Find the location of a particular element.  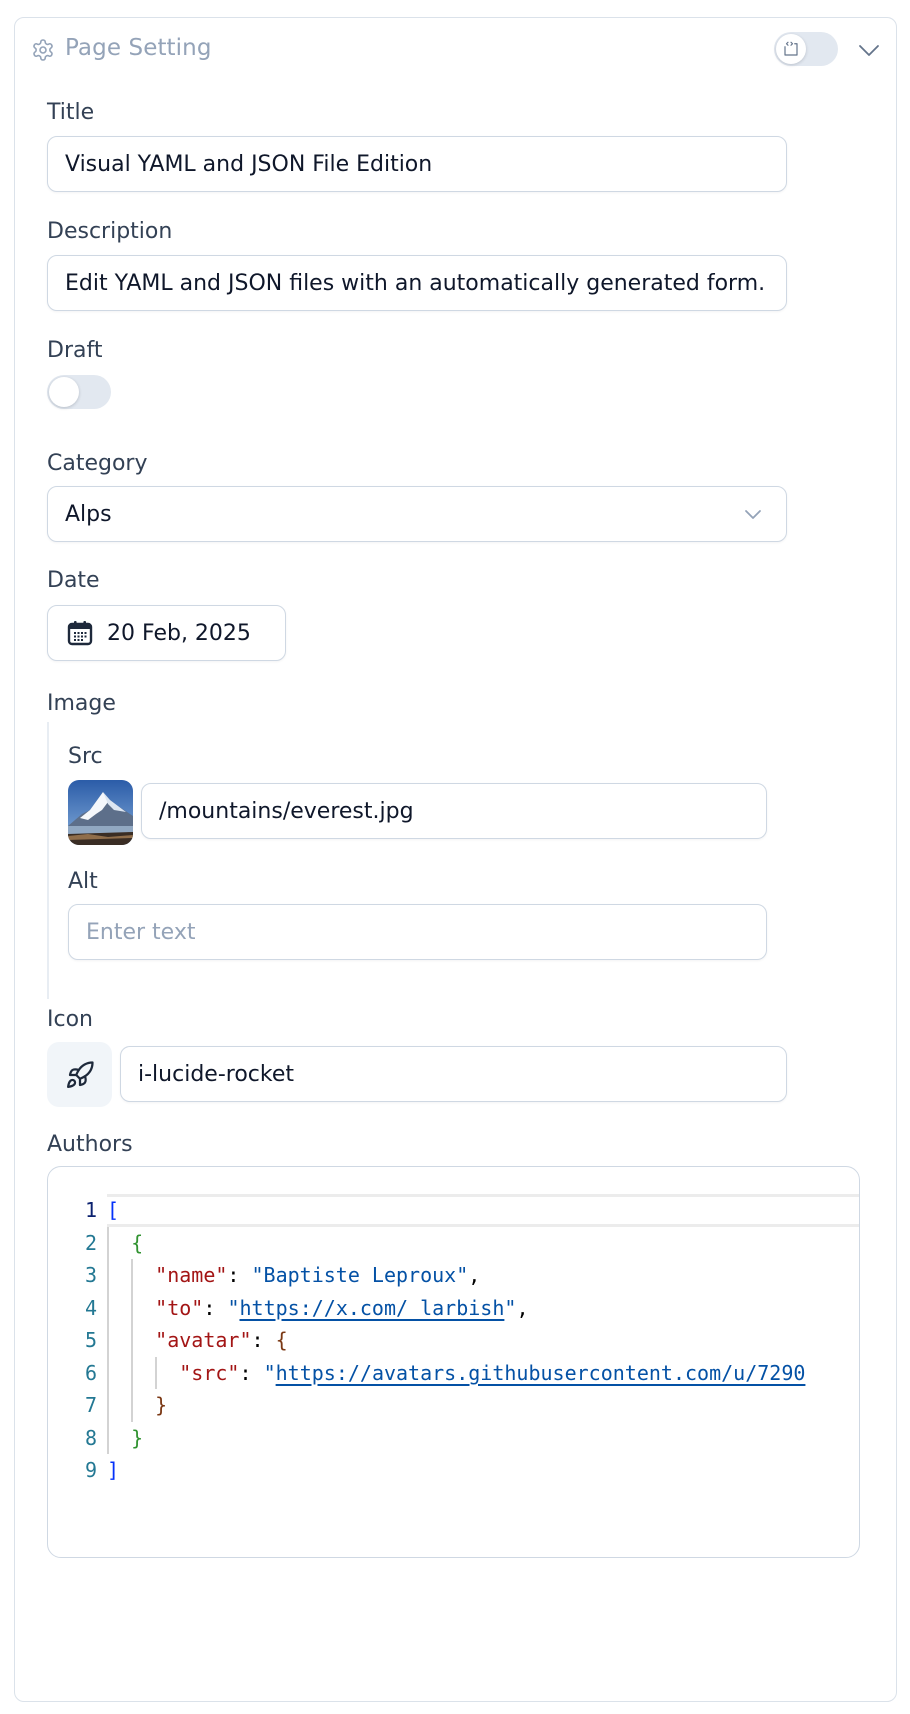

line-number: 1 is located at coordinates (90, 1210).